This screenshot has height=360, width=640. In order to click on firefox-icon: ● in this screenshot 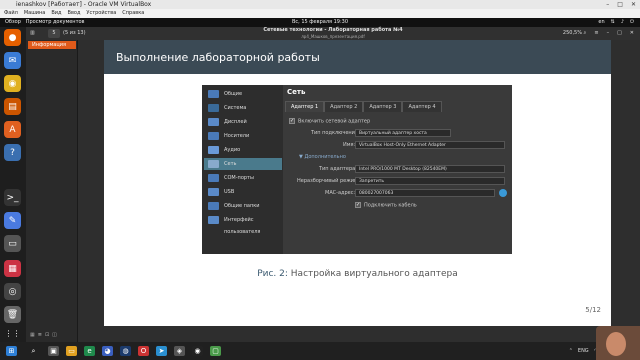, I will do `click(12, 37)`.